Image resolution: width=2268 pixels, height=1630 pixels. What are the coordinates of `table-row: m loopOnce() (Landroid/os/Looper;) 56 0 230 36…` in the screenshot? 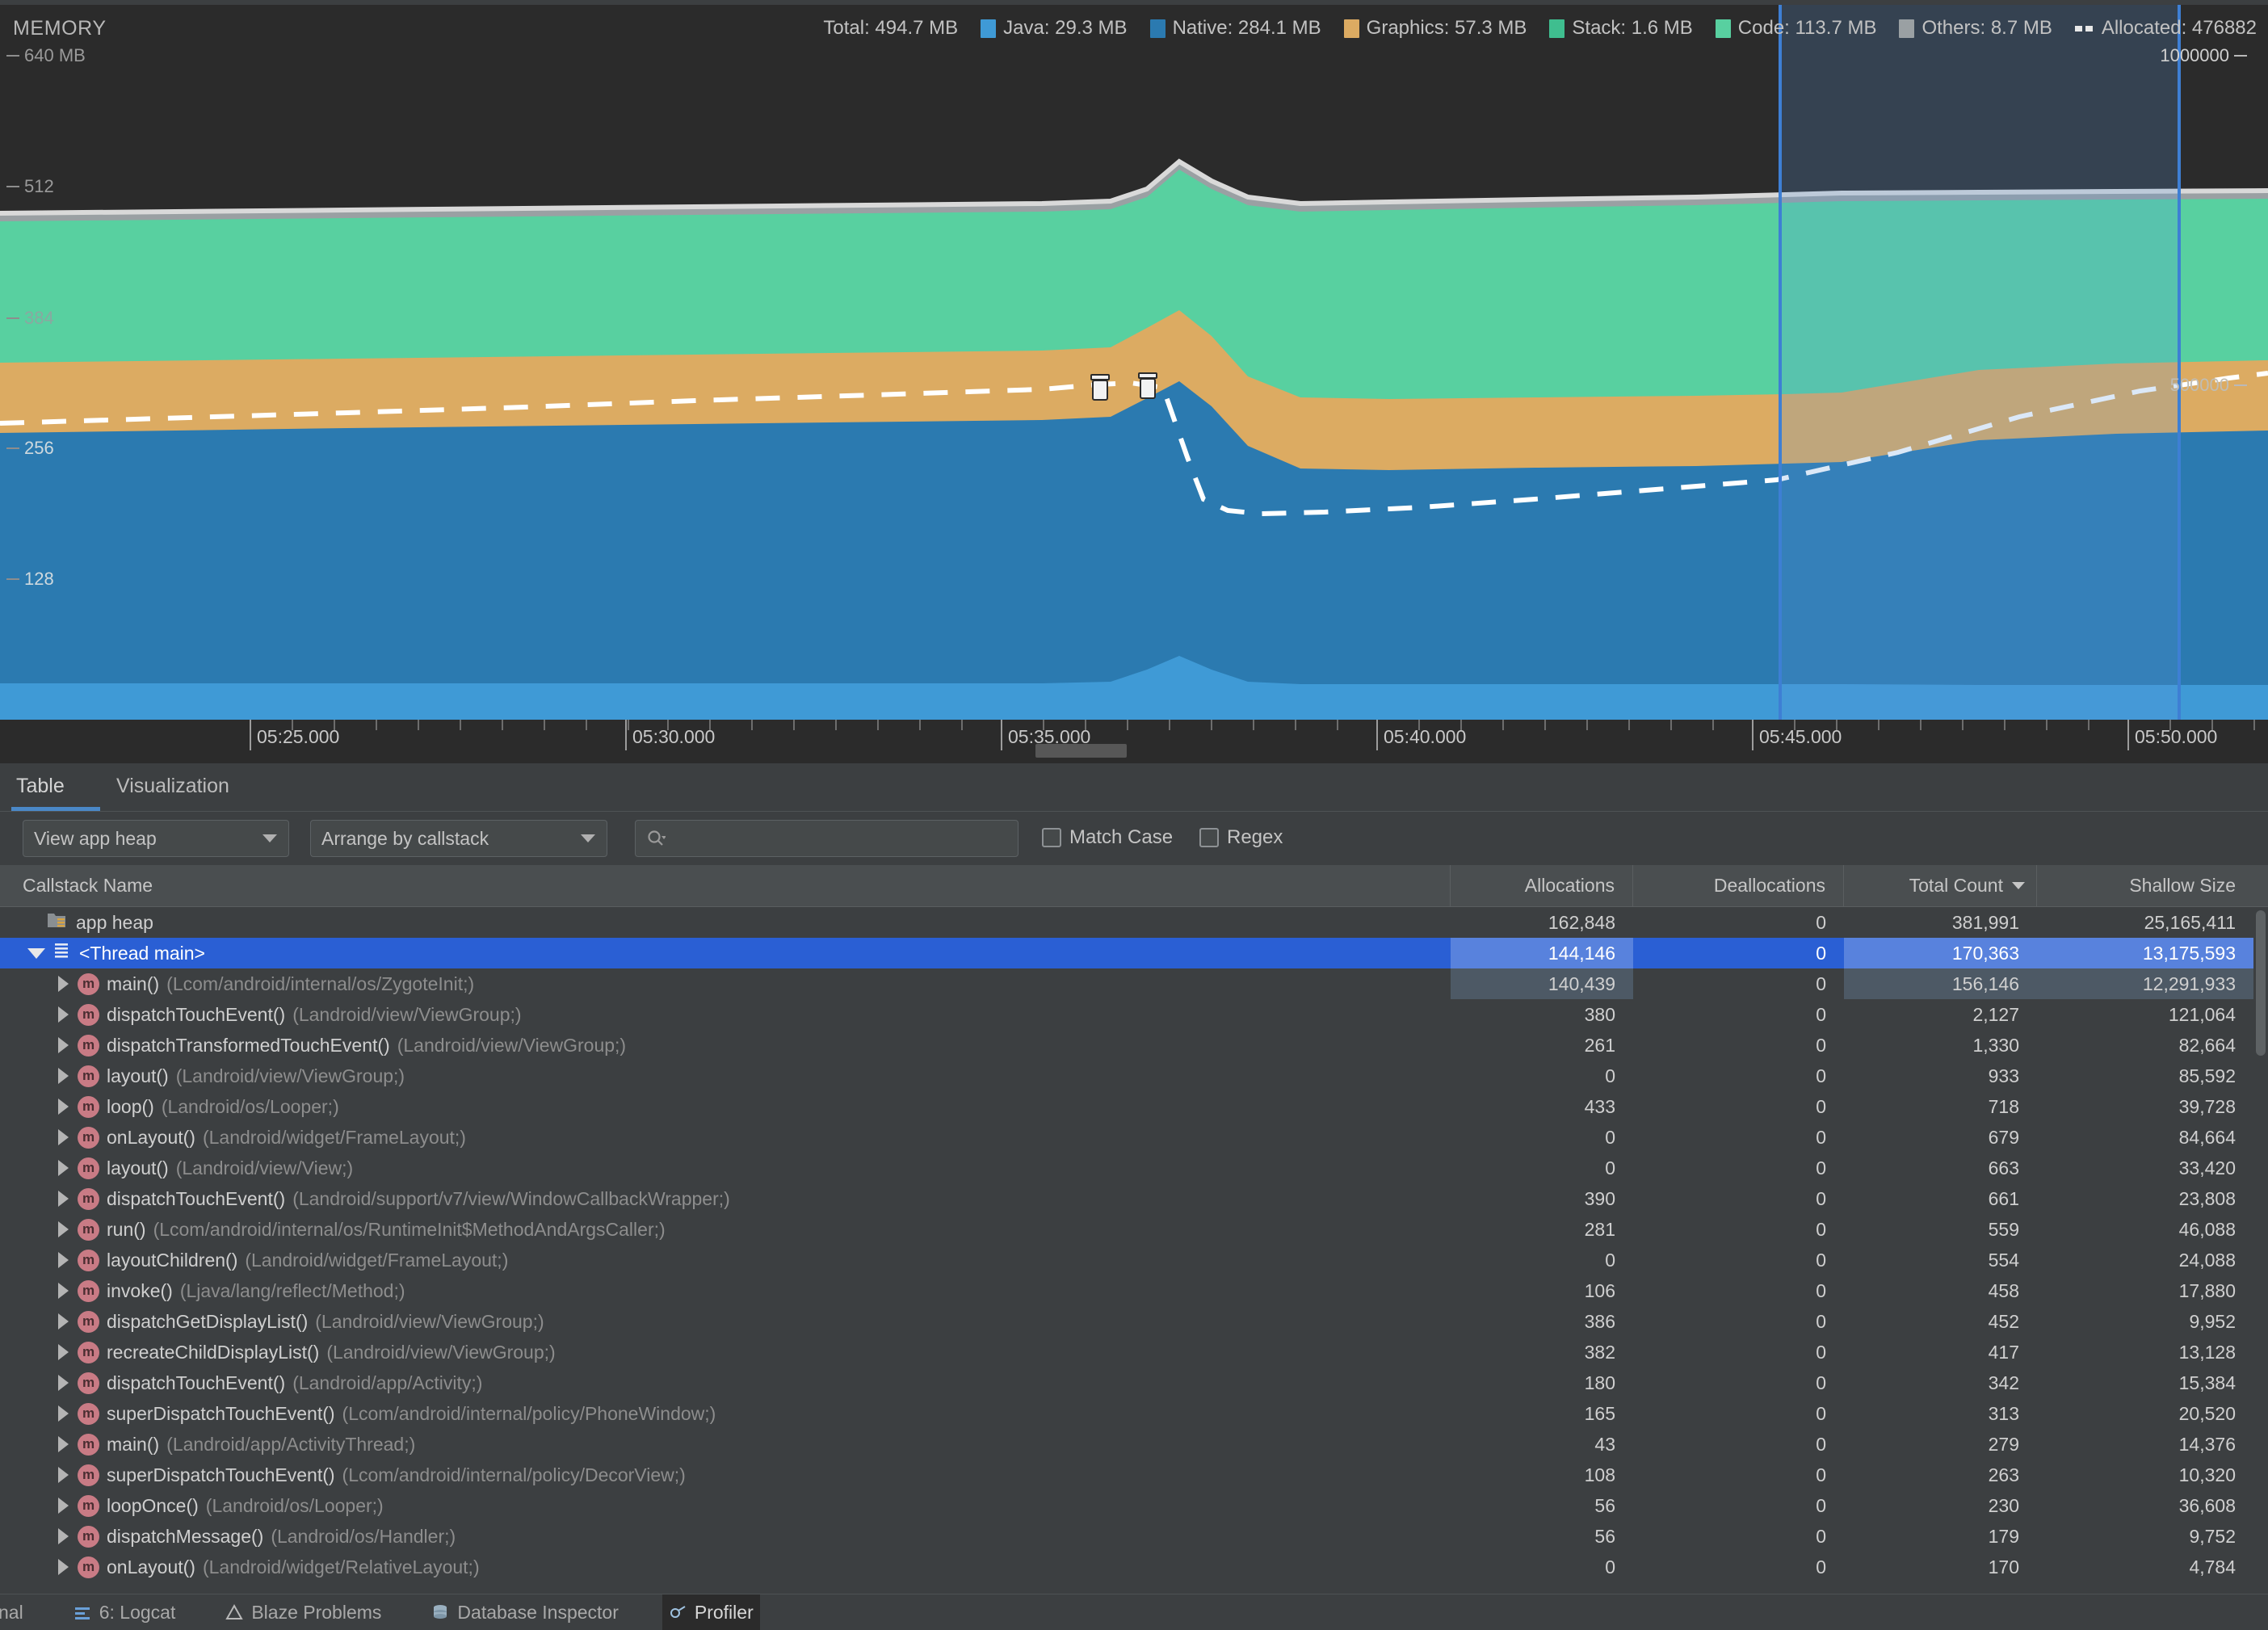 It's located at (1134, 1505).